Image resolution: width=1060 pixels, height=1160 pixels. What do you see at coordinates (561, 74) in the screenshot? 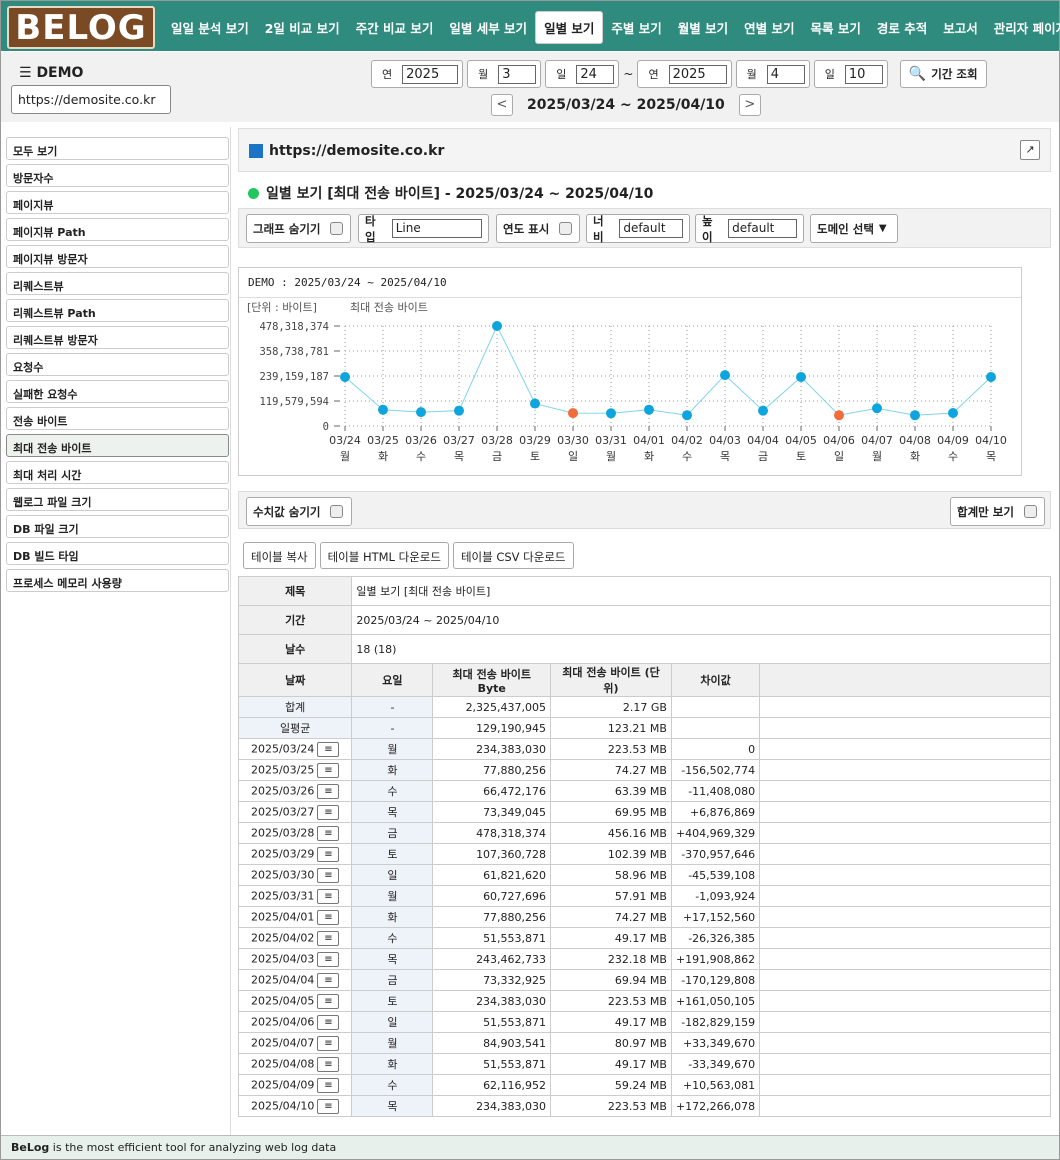
I see `start-day-label: 일` at bounding box center [561, 74].